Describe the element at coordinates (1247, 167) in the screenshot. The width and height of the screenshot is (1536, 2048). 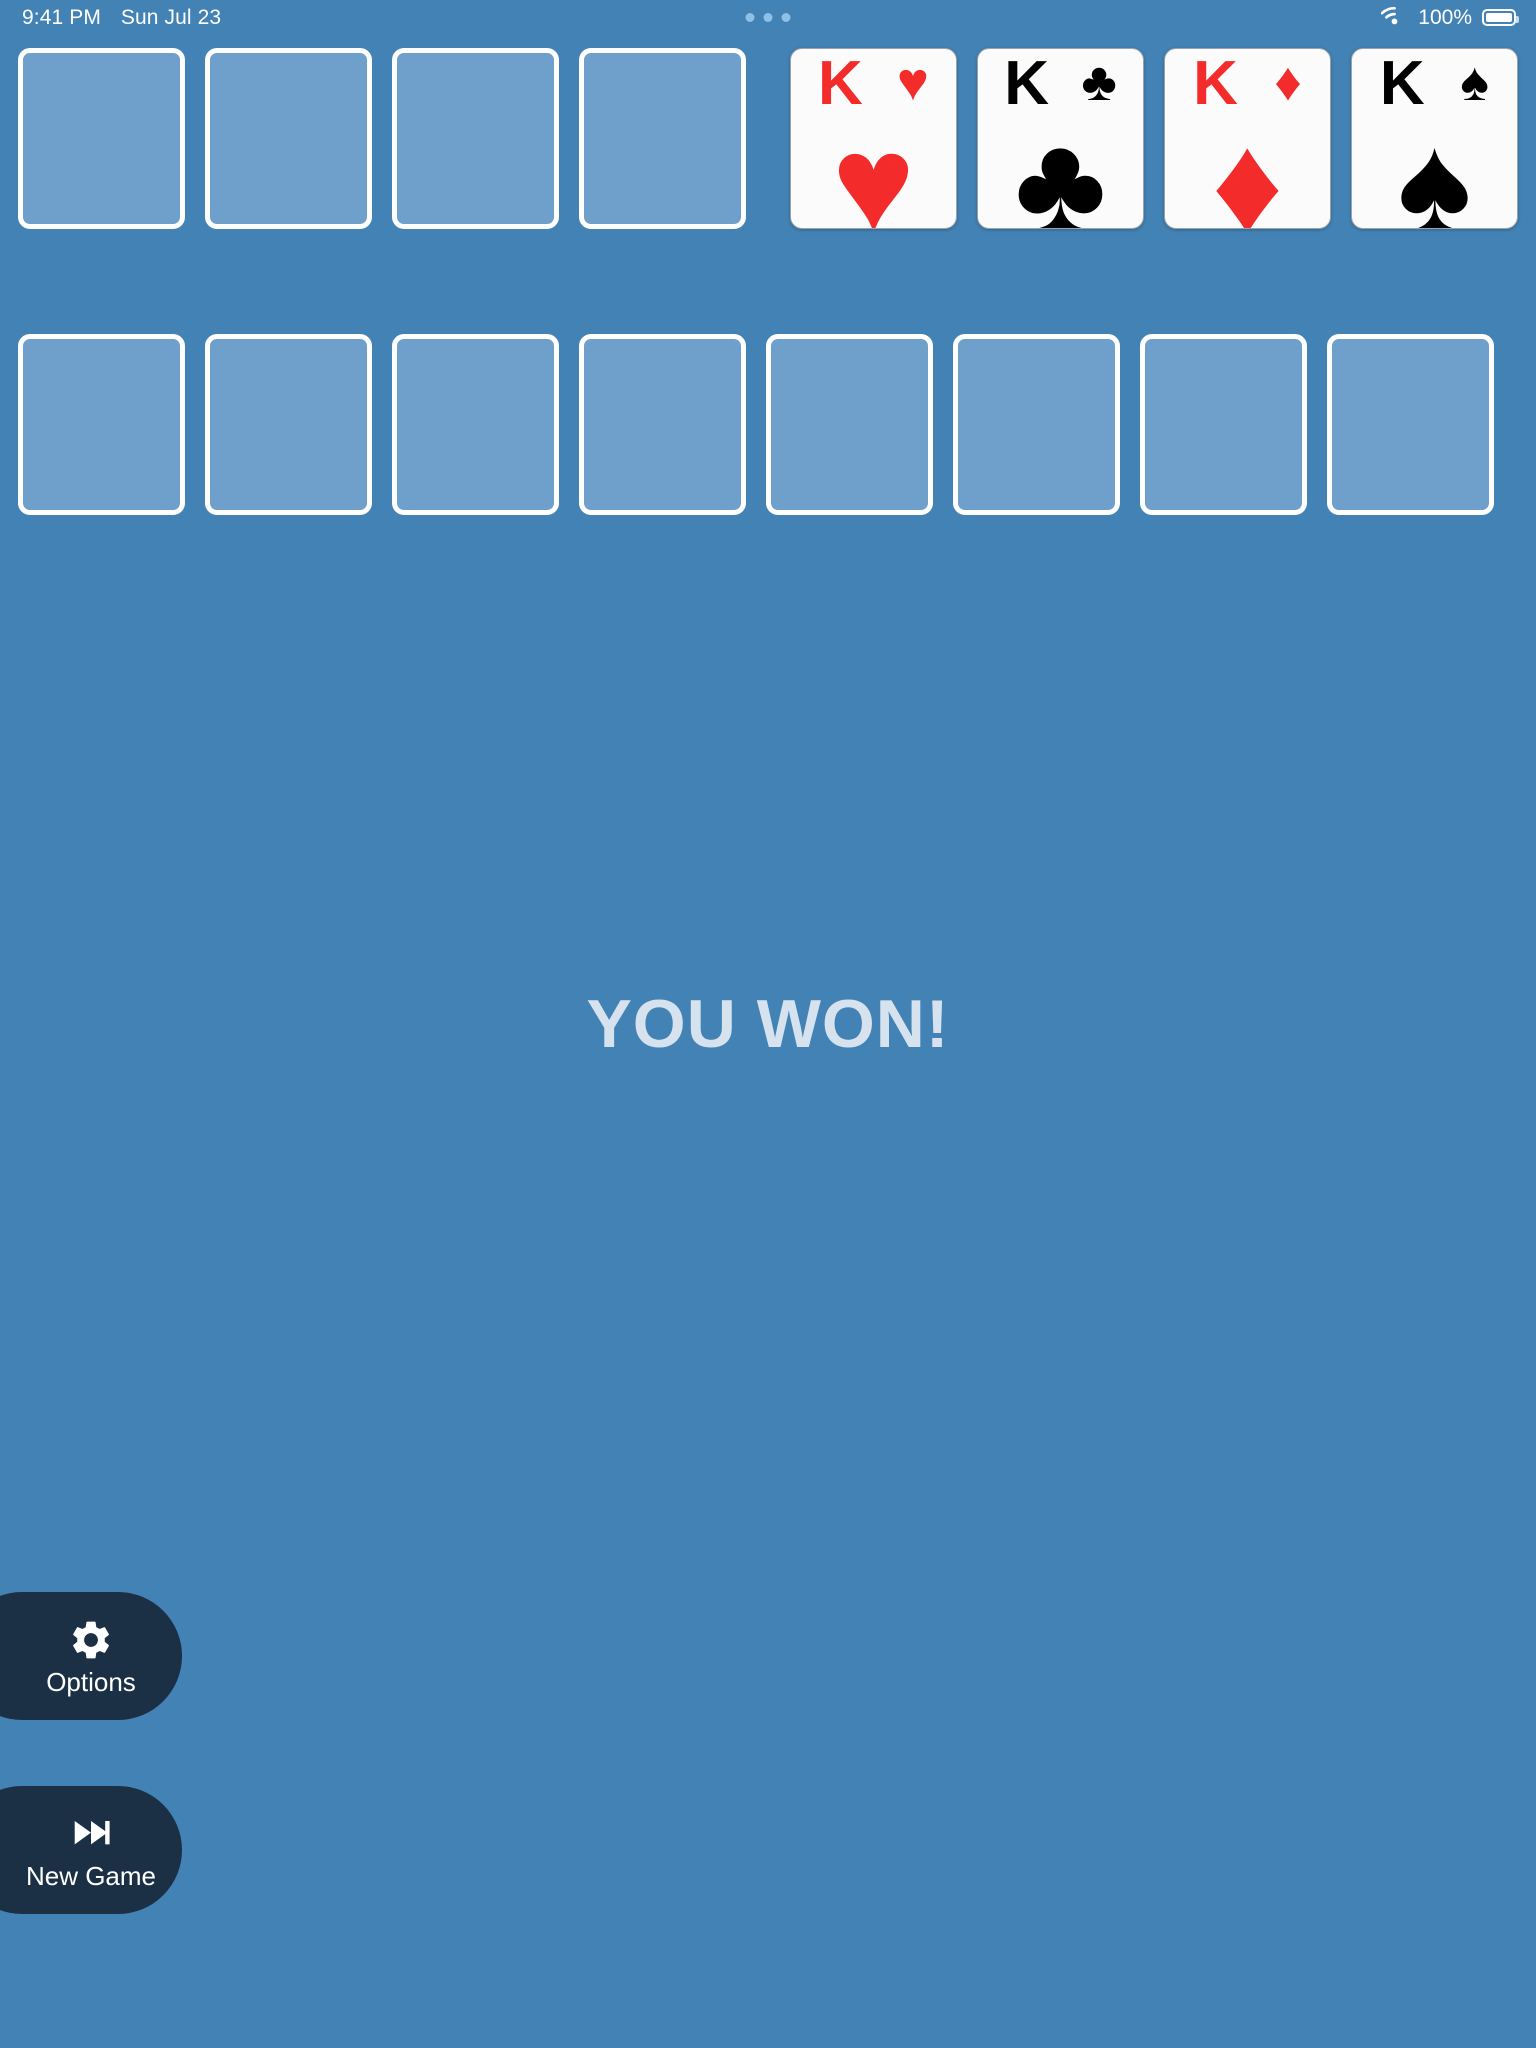
I see `diamond-icon-large: ♦` at that location.